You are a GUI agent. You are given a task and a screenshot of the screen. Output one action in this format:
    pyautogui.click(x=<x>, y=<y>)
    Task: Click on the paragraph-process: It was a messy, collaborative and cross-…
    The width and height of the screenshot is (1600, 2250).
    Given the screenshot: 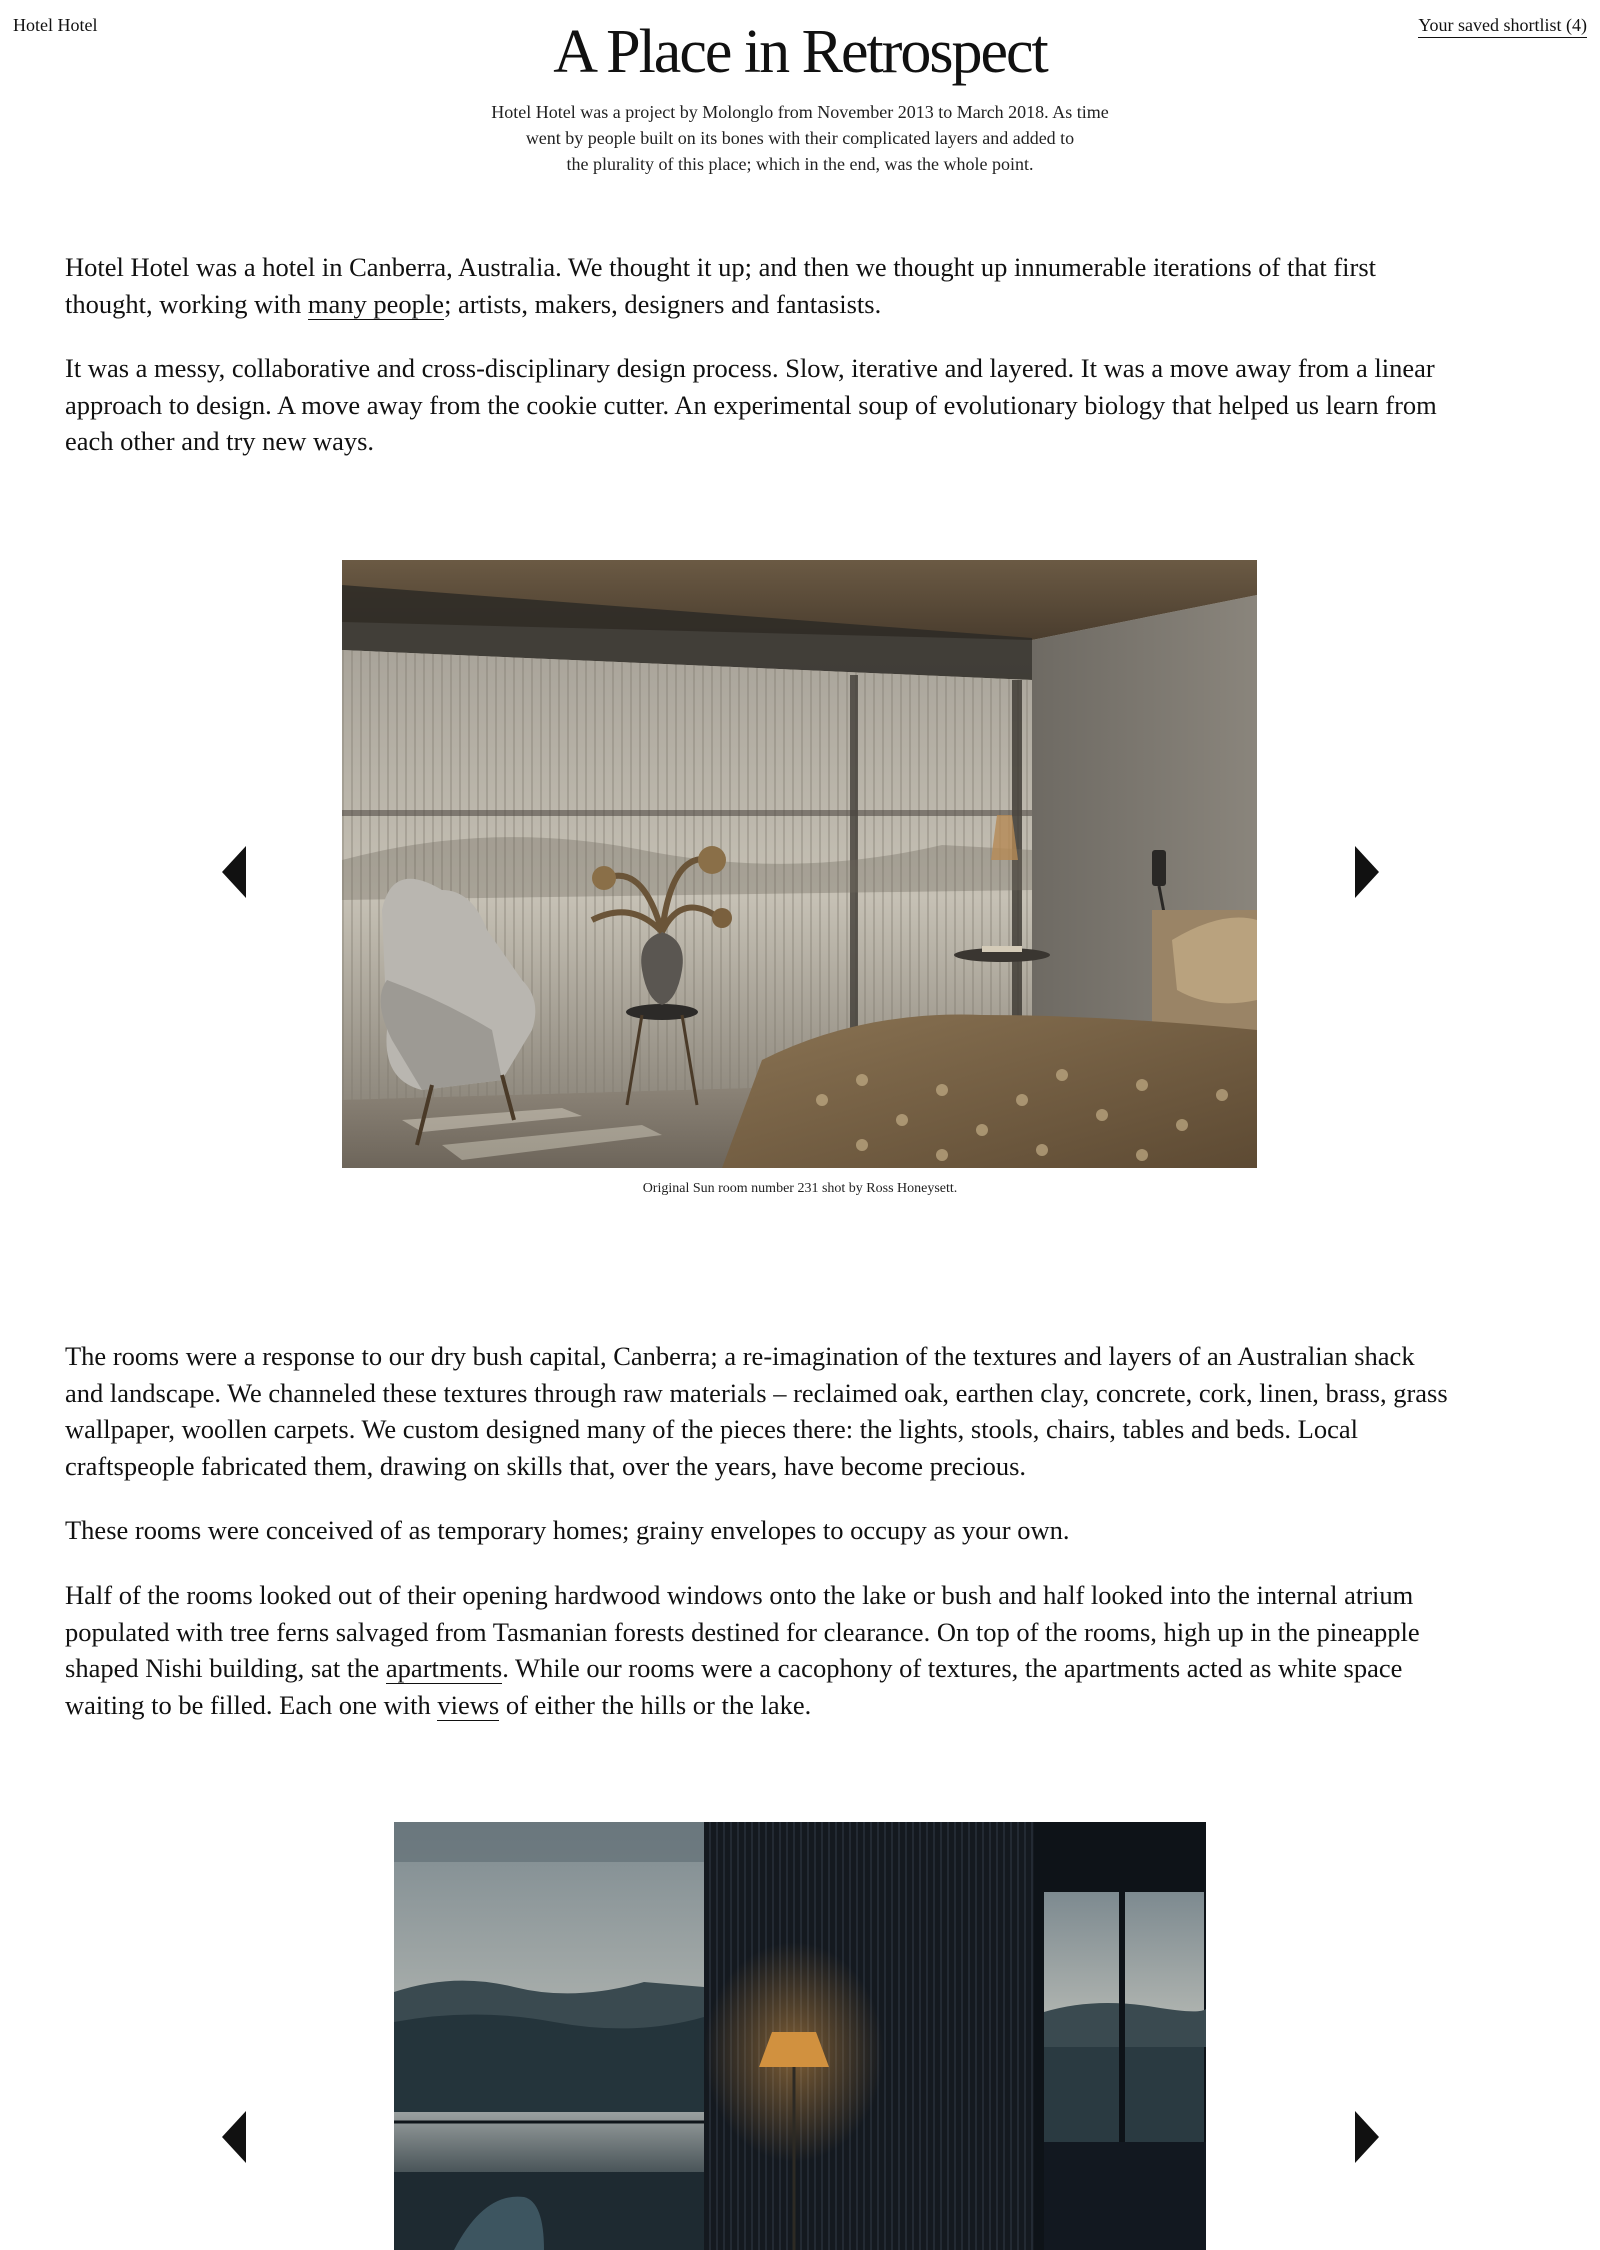 What is the action you would take?
    pyautogui.click(x=805, y=405)
    